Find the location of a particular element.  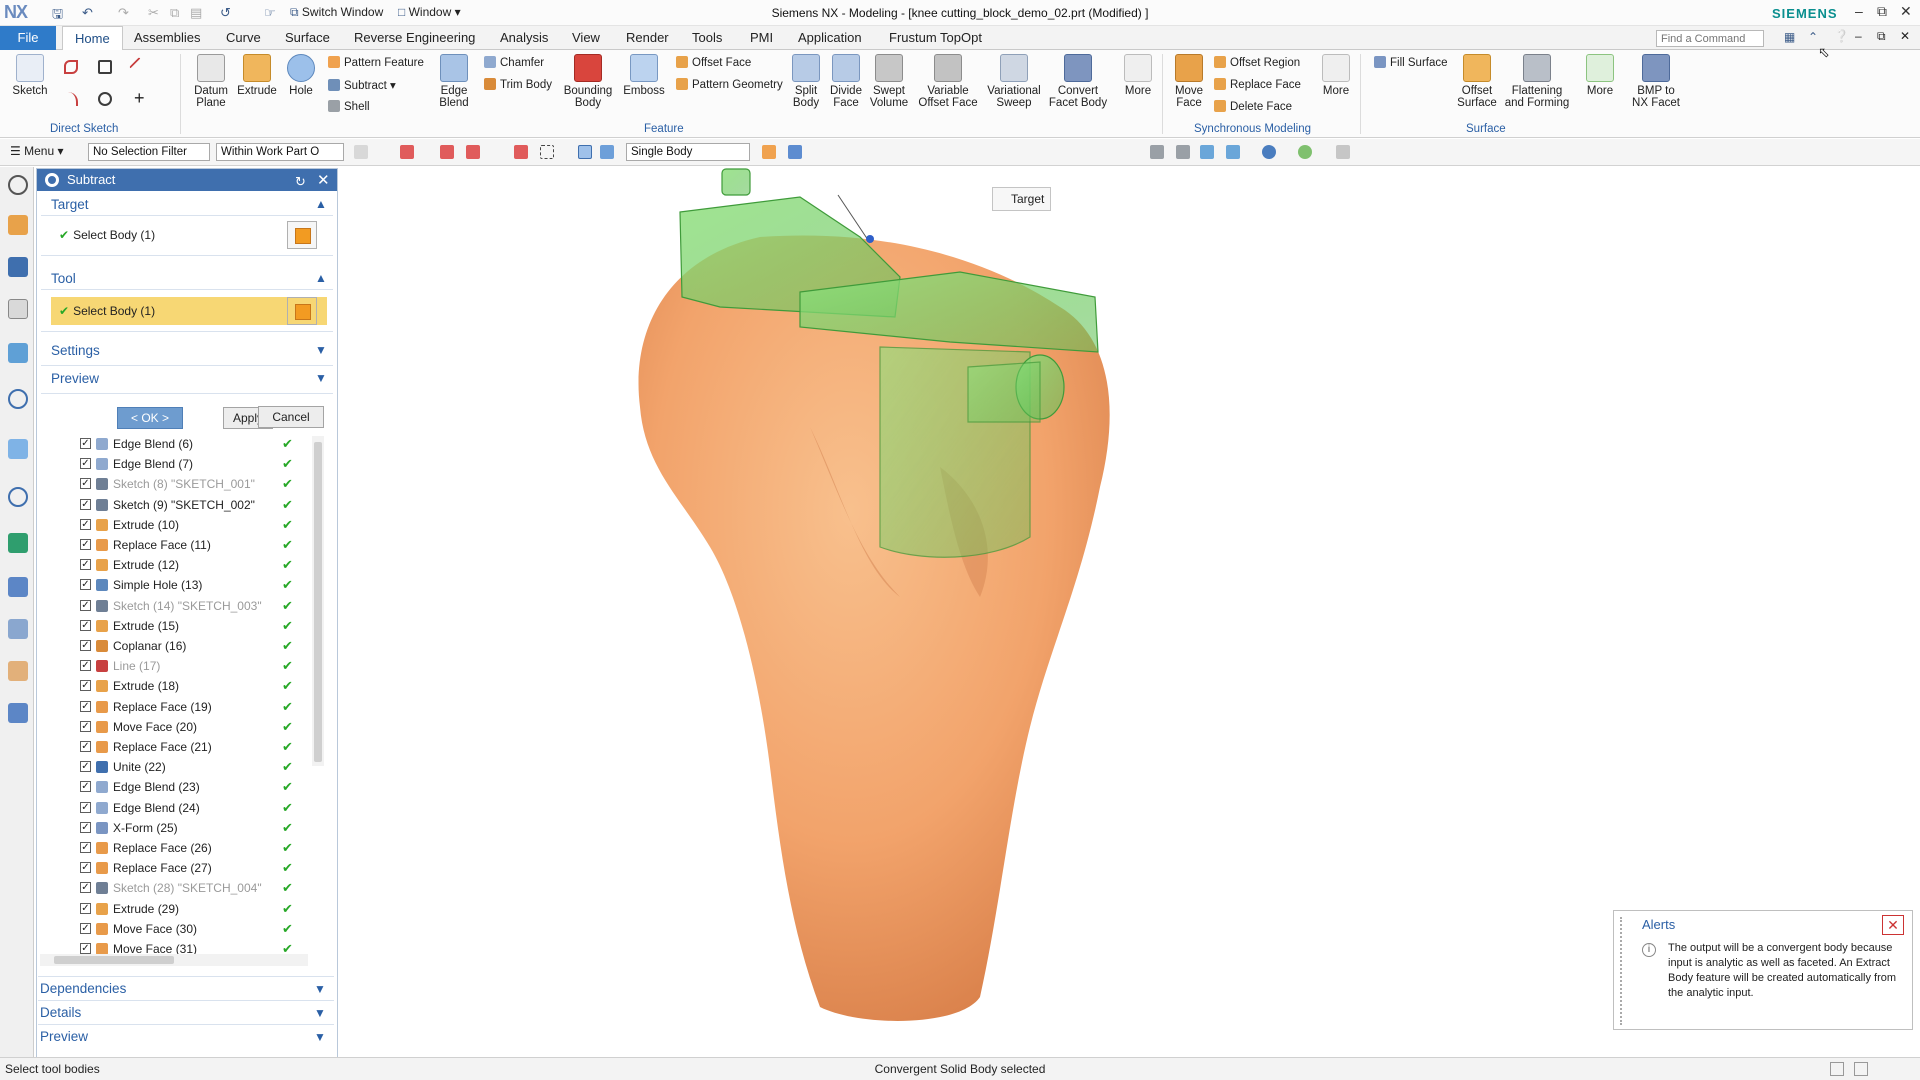

navigator-row: ✓ Sketch (8) "SKETCH_001" ✔ is located at coordinates (175, 484).